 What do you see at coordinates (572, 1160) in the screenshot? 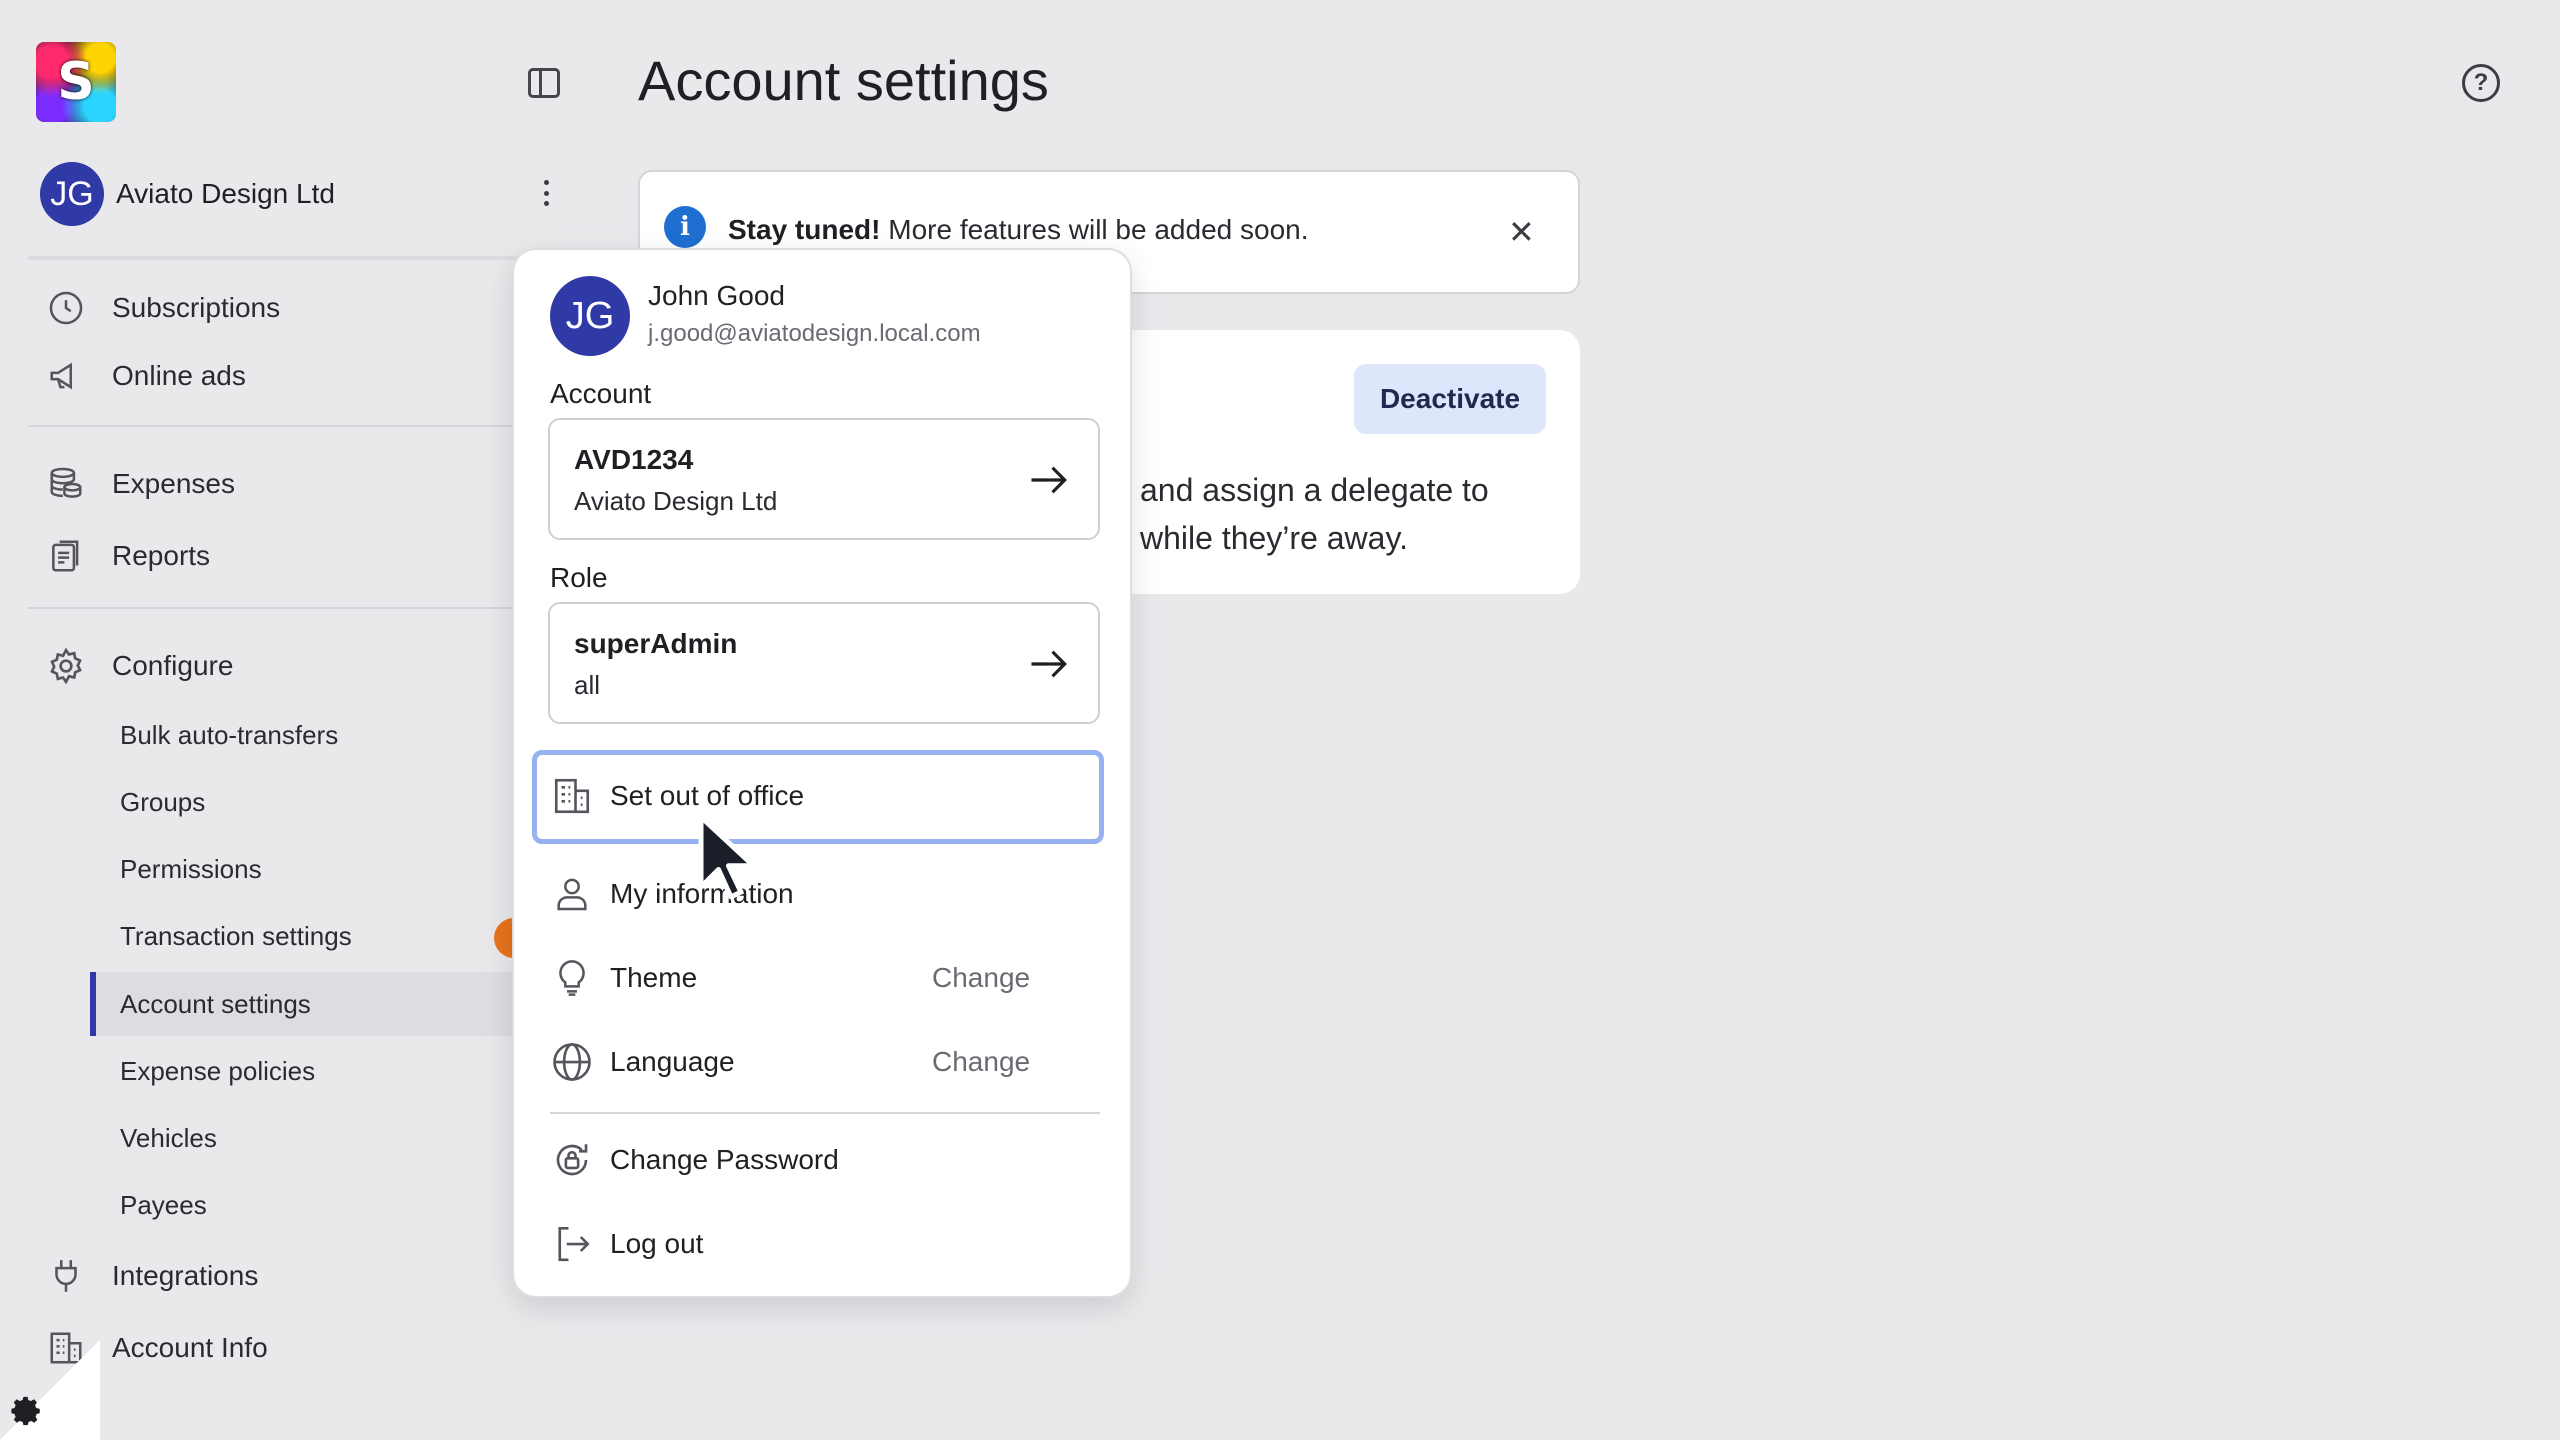
I see `lock-refresh-icon` at bounding box center [572, 1160].